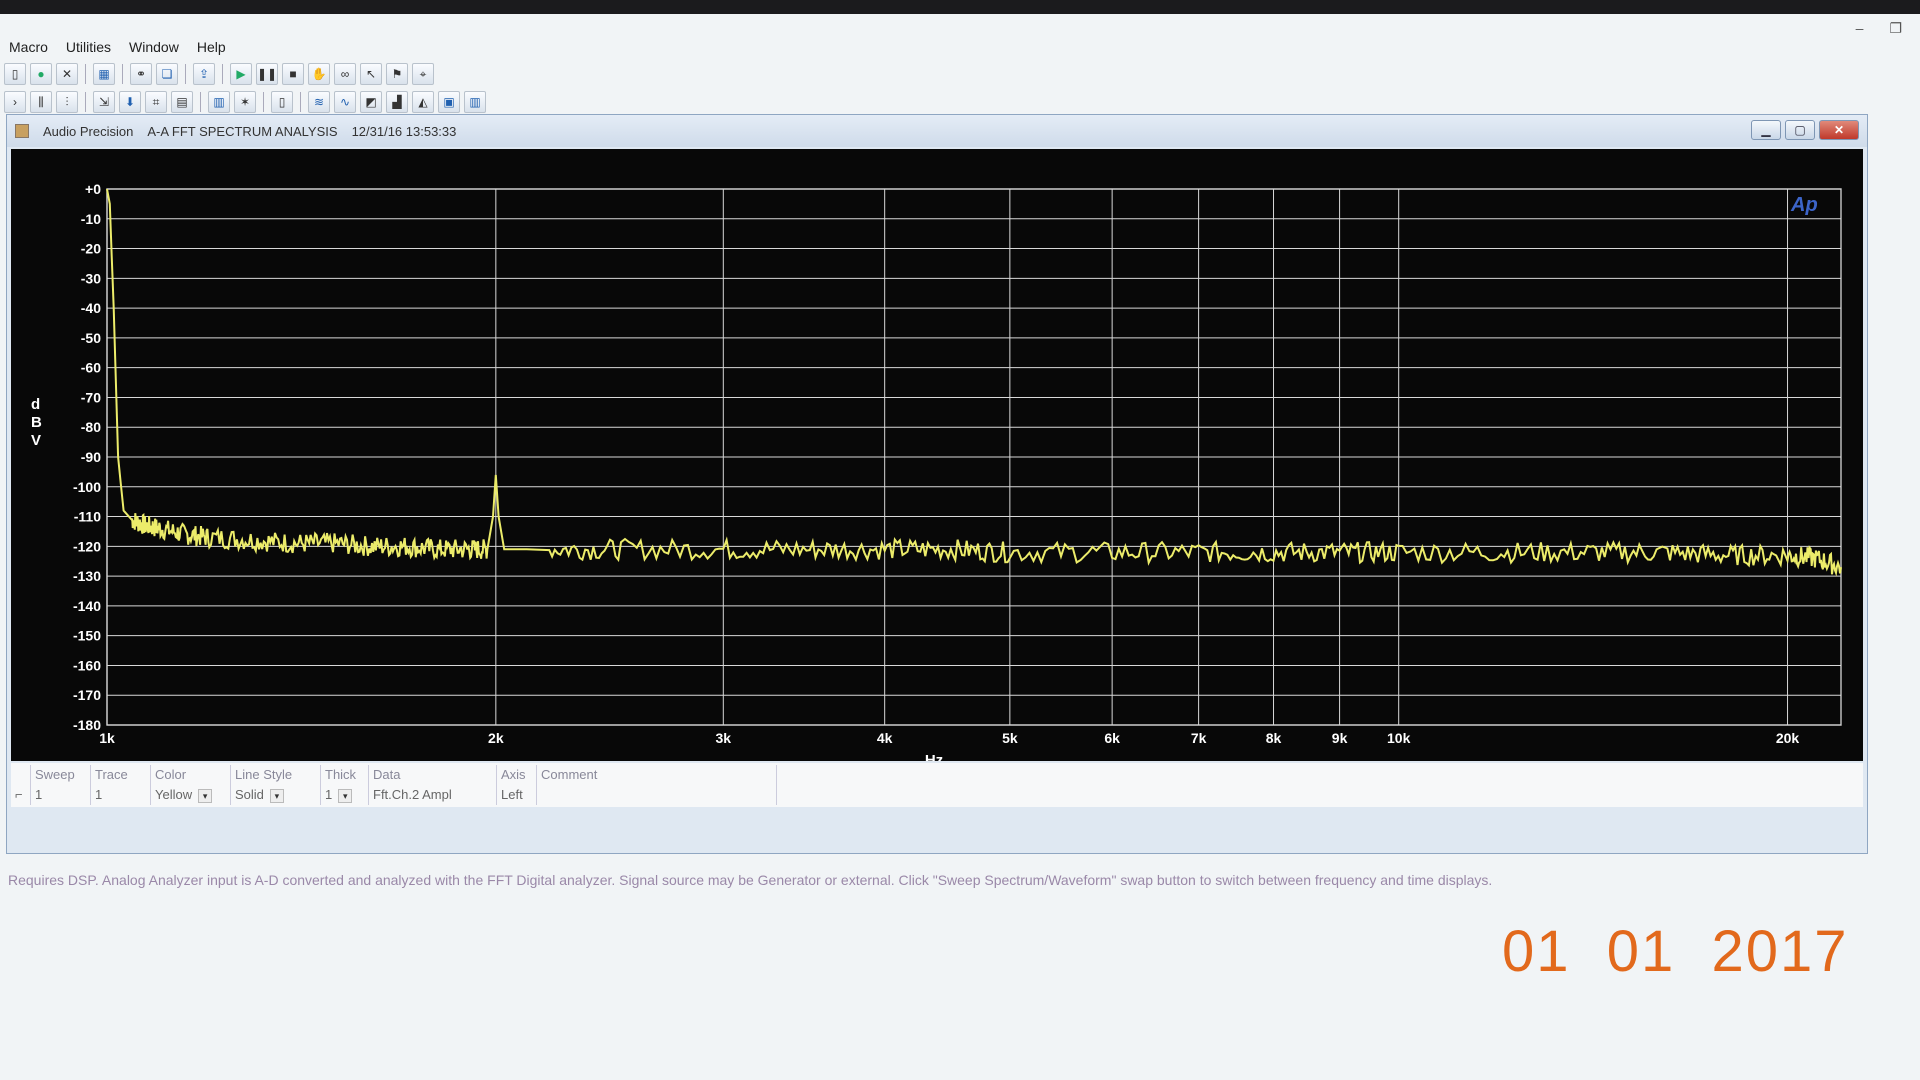  What do you see at coordinates (1804, 205) in the screenshot?
I see `ap-logo: Ap` at bounding box center [1804, 205].